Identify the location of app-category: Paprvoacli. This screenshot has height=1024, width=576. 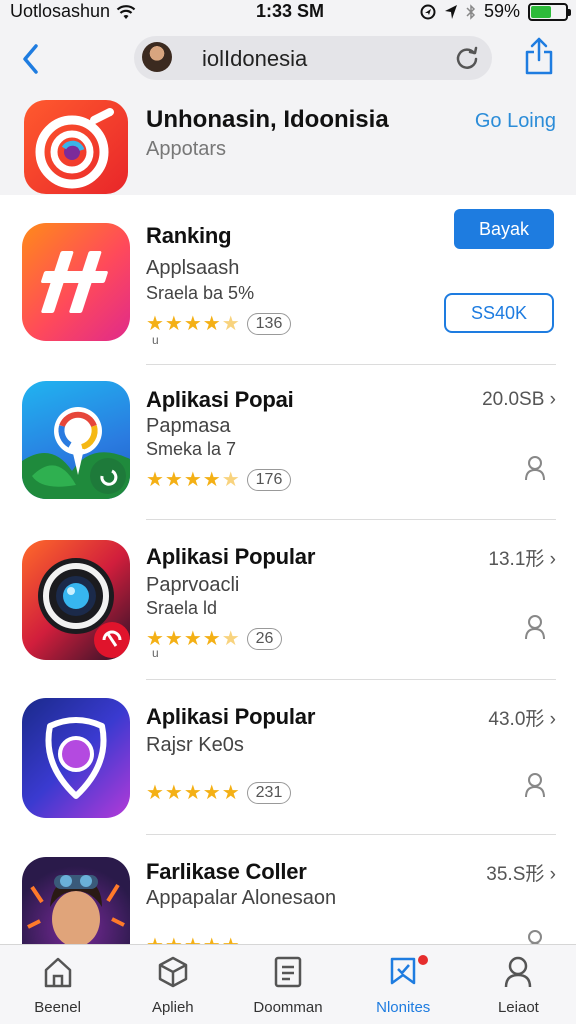
(193, 585).